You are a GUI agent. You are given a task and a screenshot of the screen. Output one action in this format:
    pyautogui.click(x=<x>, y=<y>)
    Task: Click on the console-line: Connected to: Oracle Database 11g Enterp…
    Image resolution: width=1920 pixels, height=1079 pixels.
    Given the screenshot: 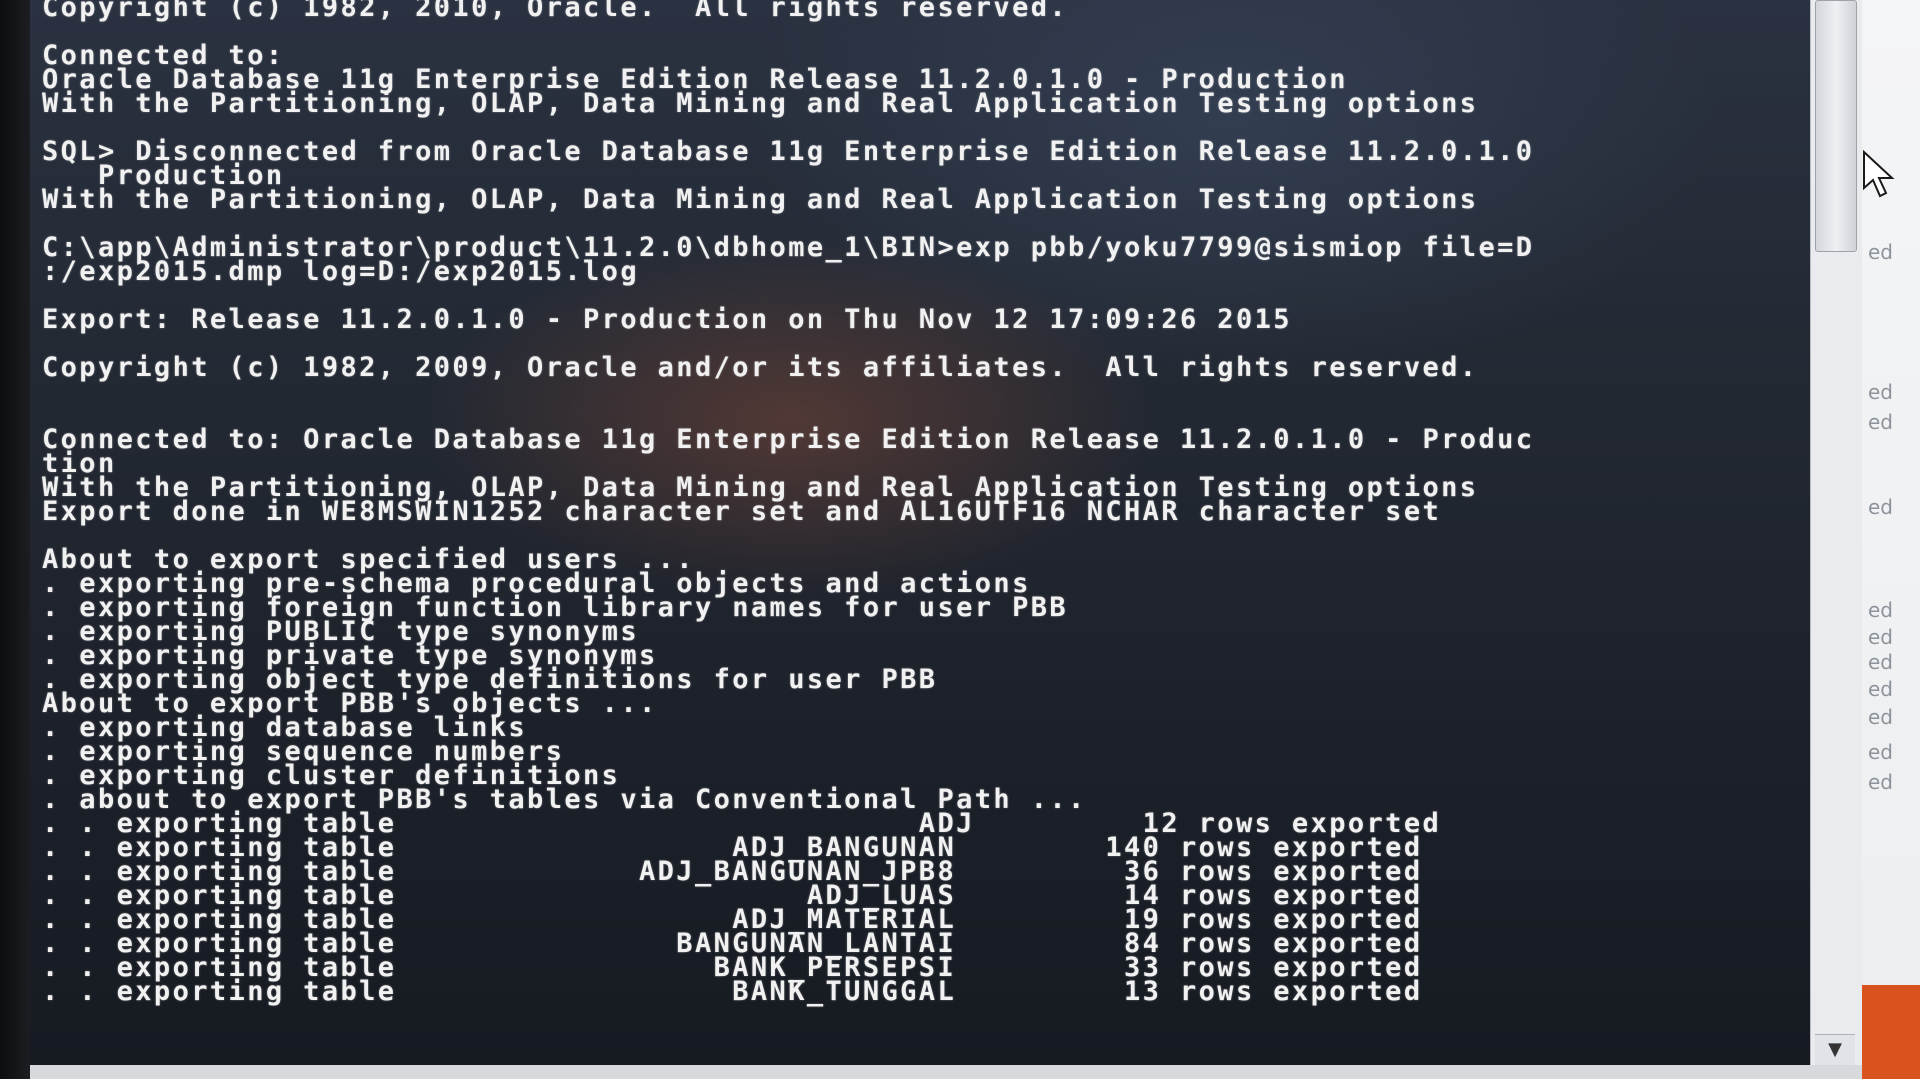 What is the action you would take?
    pyautogui.click(x=788, y=439)
    